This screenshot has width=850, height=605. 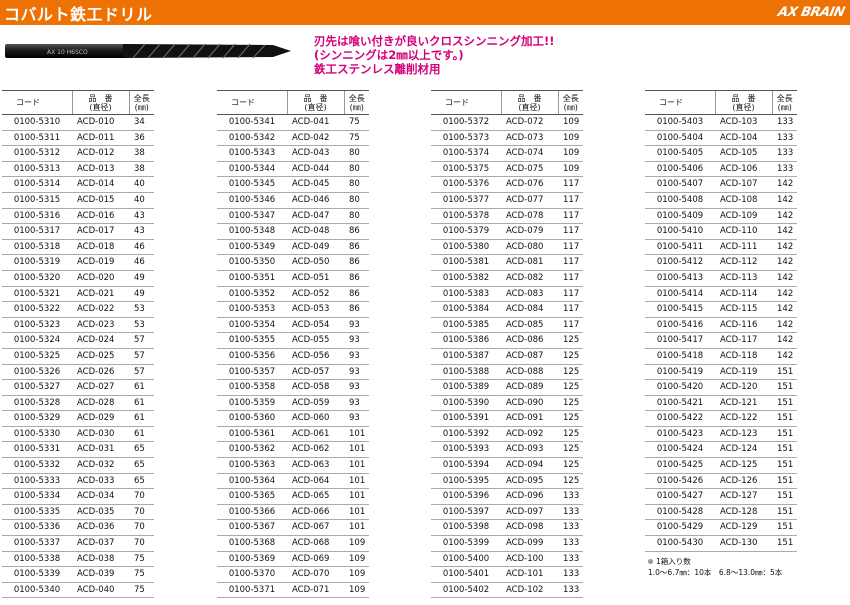 What do you see at coordinates (680, 496) in the screenshot?
I see `cell-code: 0100-5427` at bounding box center [680, 496].